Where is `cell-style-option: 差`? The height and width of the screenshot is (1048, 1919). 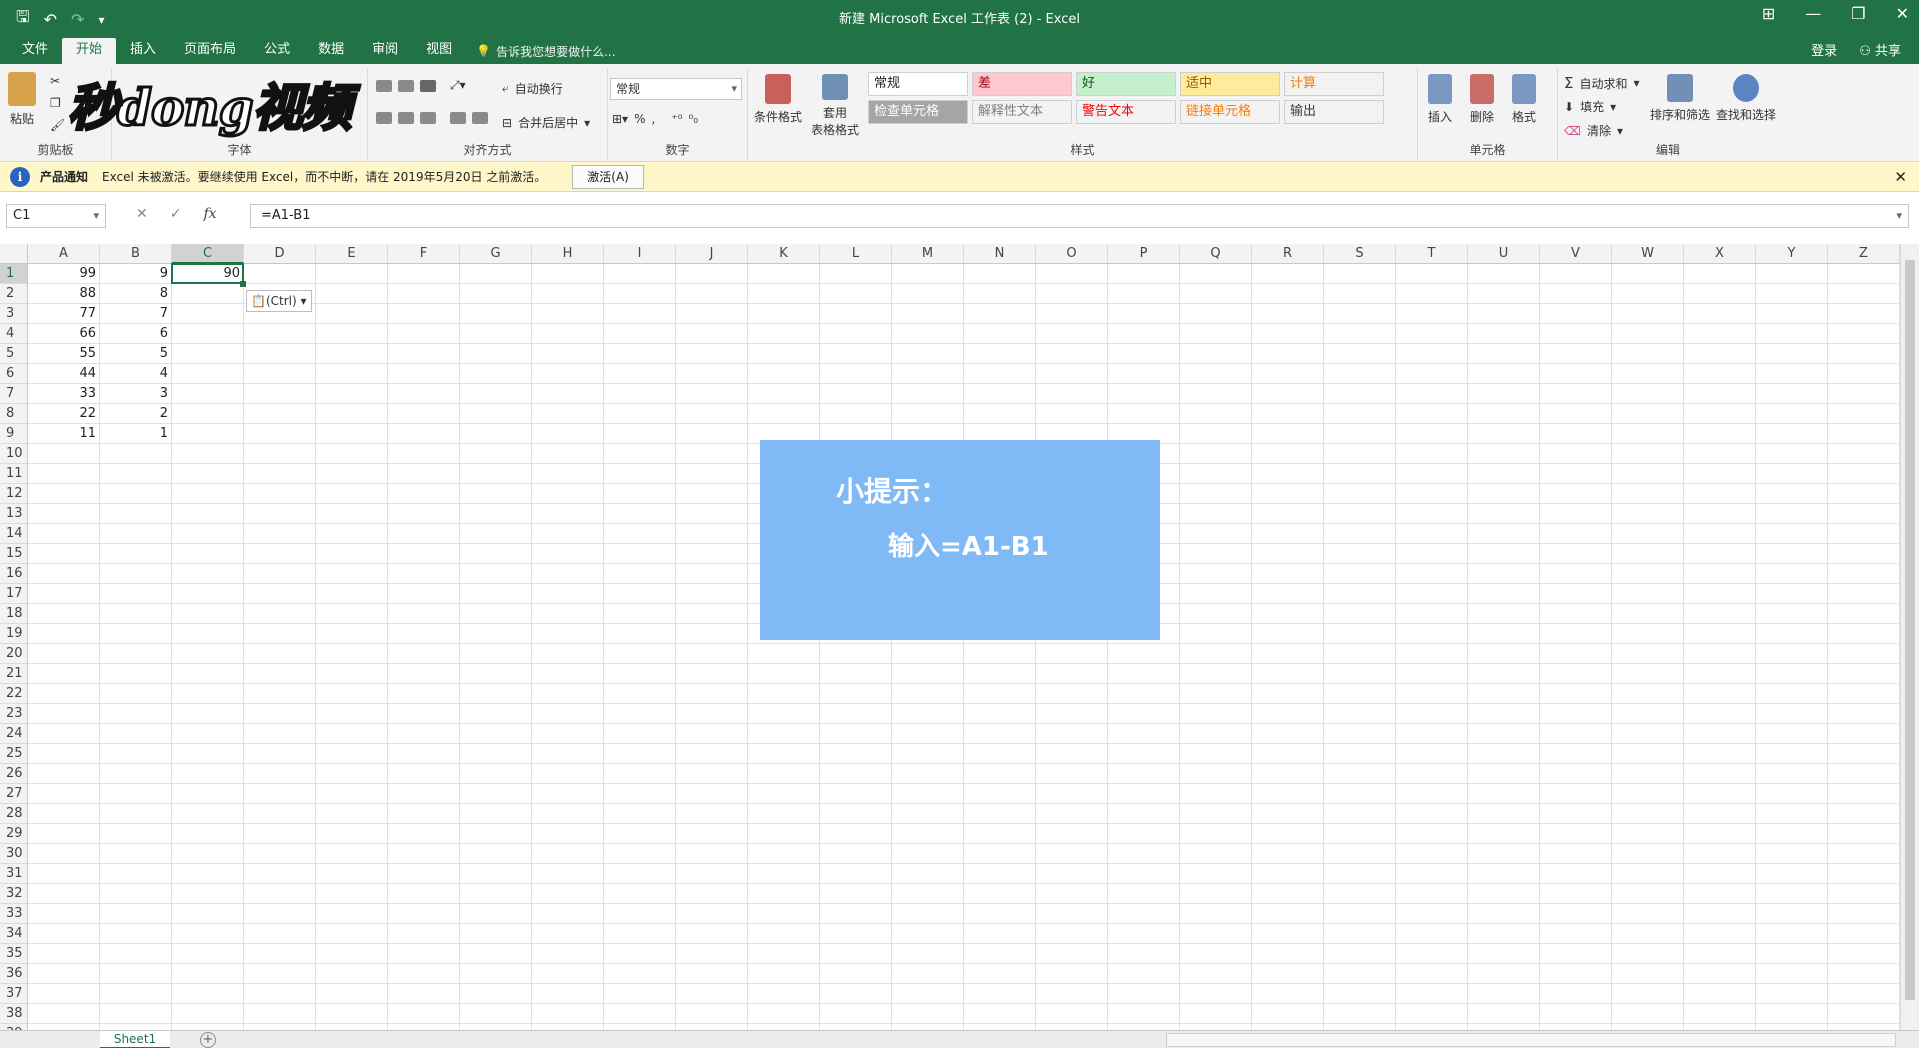 cell-style-option: 差 is located at coordinates (1022, 84).